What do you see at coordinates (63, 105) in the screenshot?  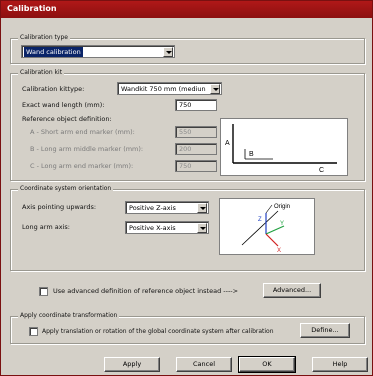 I see `wand-length-label: Exact wand length (mm):` at bounding box center [63, 105].